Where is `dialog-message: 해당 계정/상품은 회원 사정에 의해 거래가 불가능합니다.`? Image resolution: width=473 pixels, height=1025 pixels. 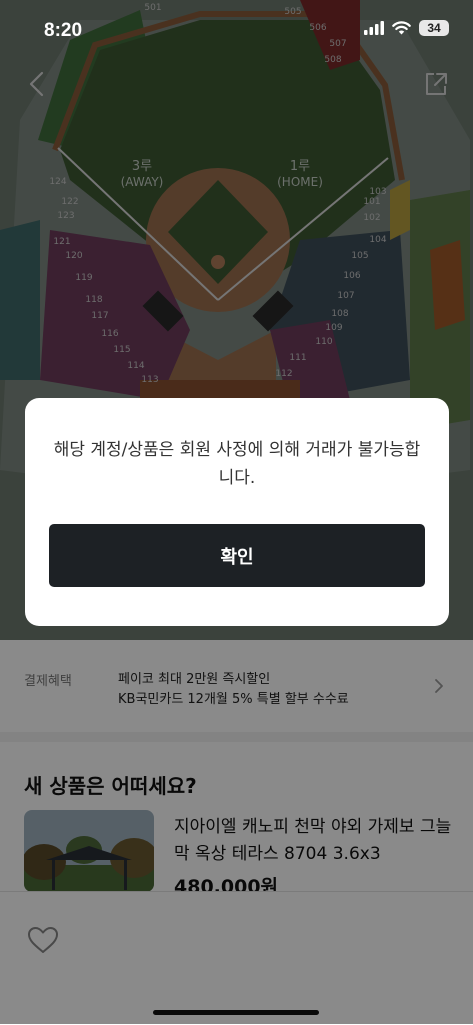 dialog-message: 해당 계정/상품은 회원 사정에 의해 거래가 불가능합니다. is located at coordinates (237, 464).